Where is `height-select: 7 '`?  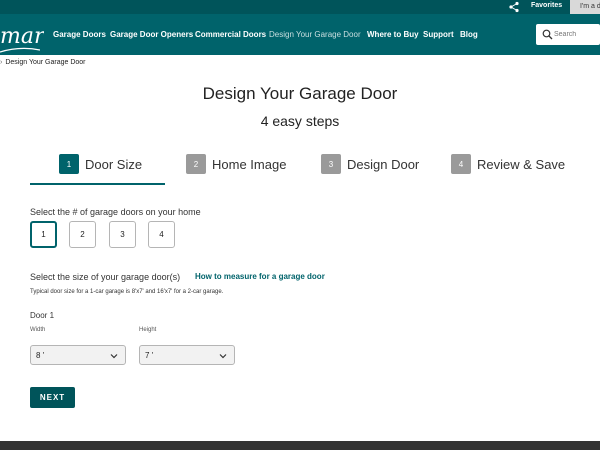
height-select: 7 ' is located at coordinates (187, 355).